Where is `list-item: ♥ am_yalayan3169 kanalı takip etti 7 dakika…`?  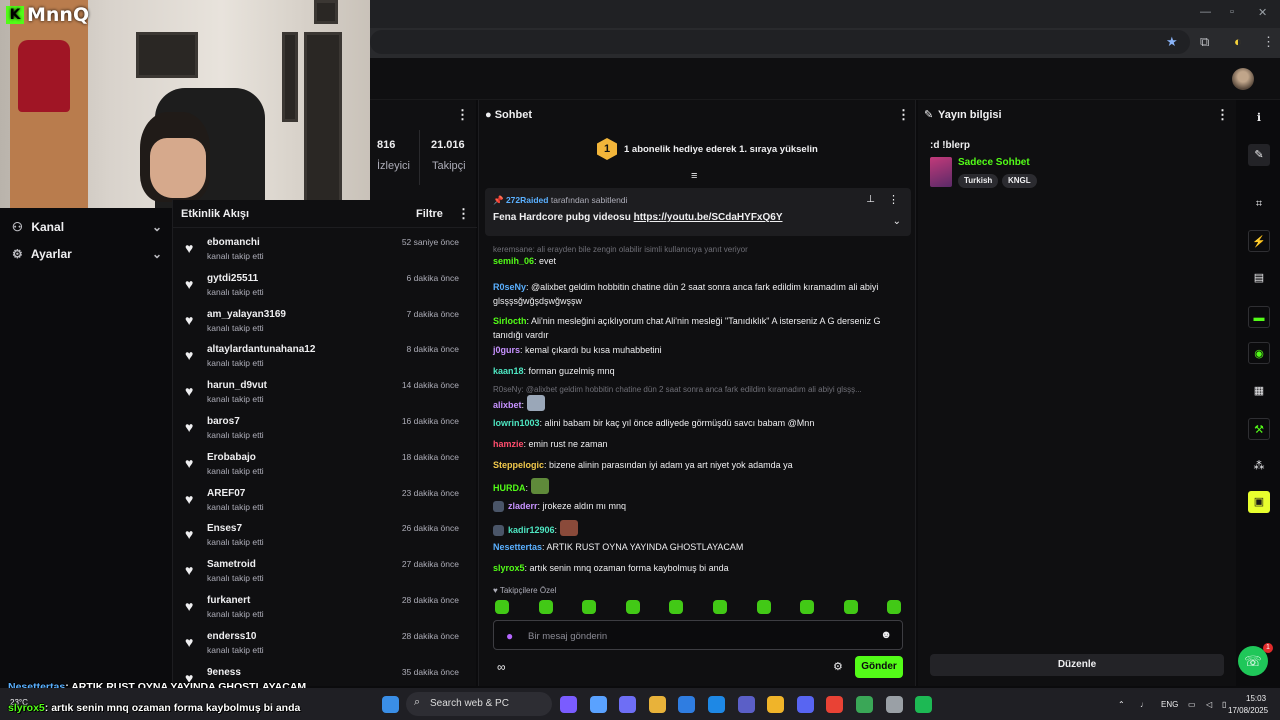
list-item: ♥ am_yalayan3169 kanalı takip etti 7 dakika… is located at coordinates (327, 326).